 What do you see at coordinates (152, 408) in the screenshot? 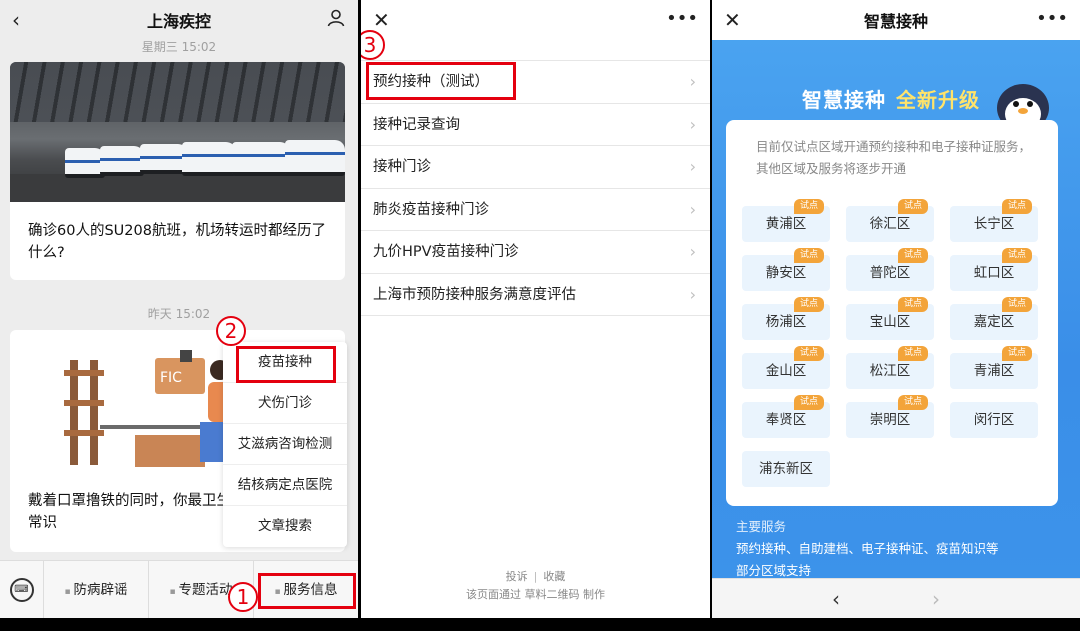
I see `weightlifting-illustration: FIC` at bounding box center [152, 408].